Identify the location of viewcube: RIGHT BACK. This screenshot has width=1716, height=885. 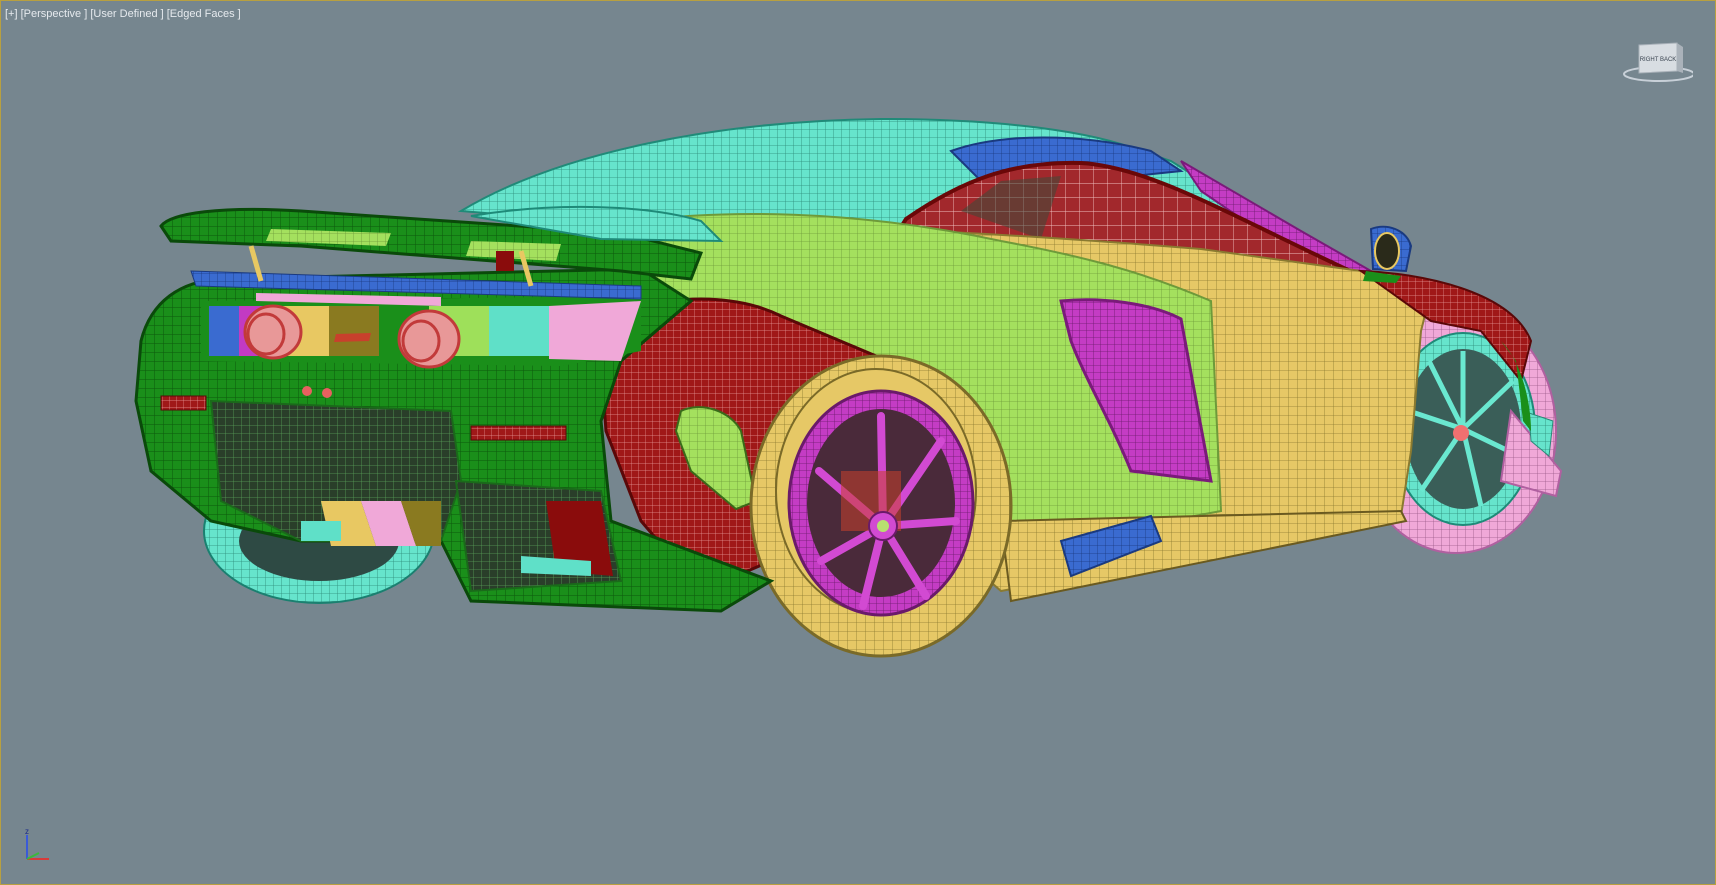
(1657, 62).